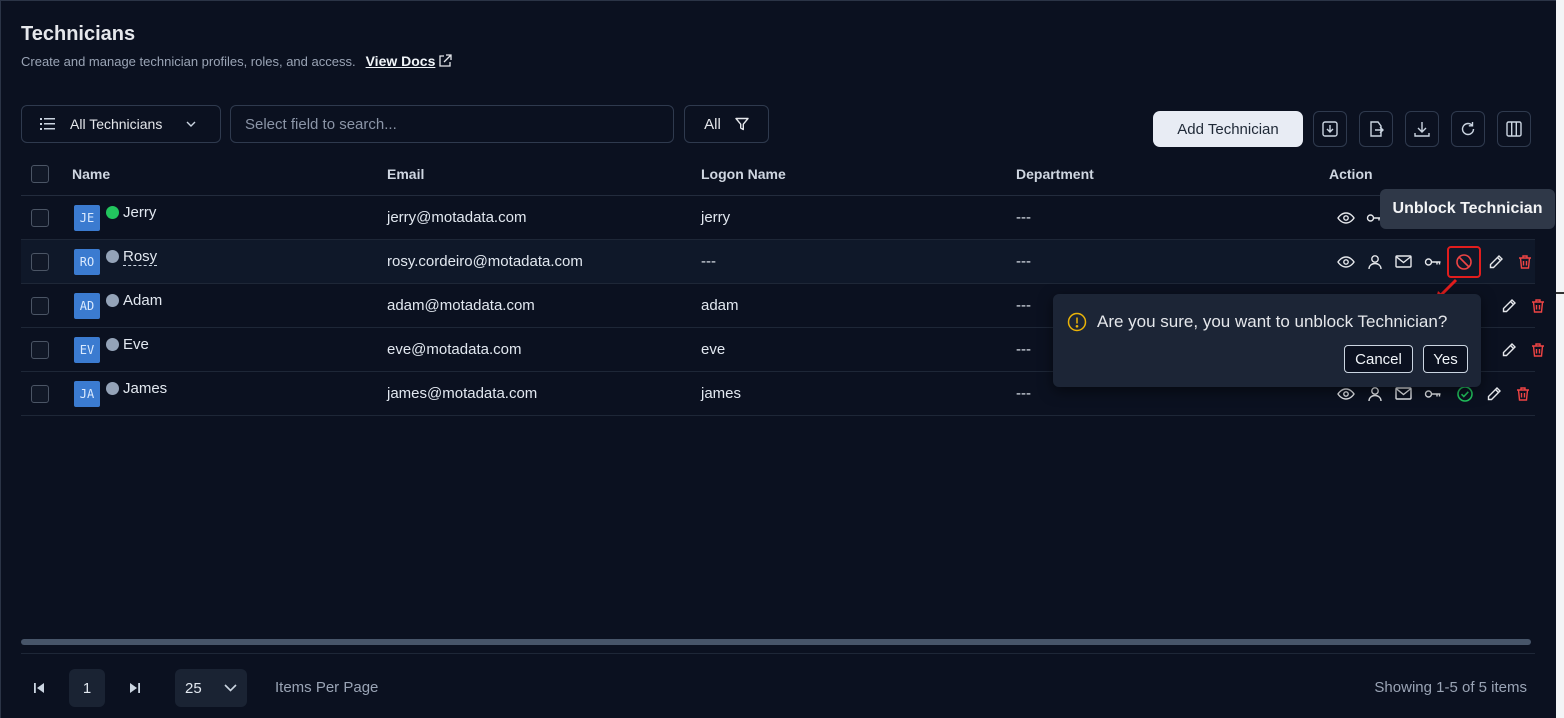 The width and height of the screenshot is (1564, 718). What do you see at coordinates (1055, 174) in the screenshot?
I see `column-header-department: Department` at bounding box center [1055, 174].